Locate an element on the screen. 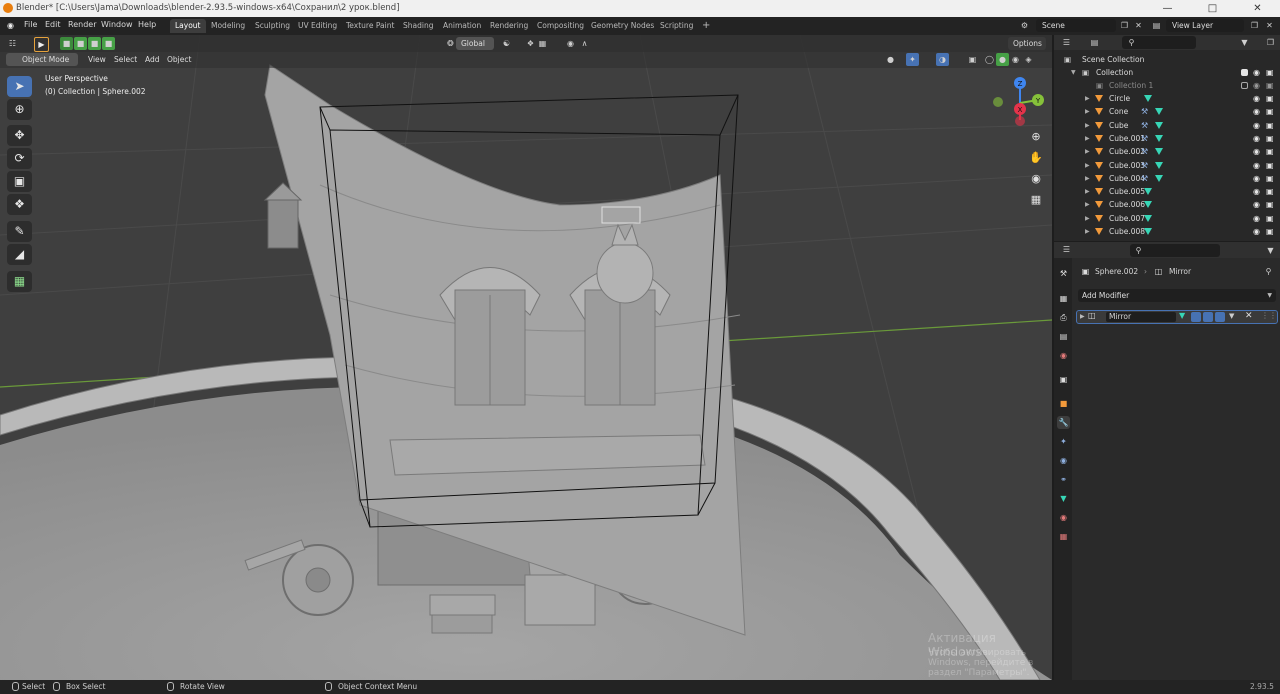 This screenshot has height=694, width=1280. view-layer-tab-icon: ▤ is located at coordinates (1063, 336).